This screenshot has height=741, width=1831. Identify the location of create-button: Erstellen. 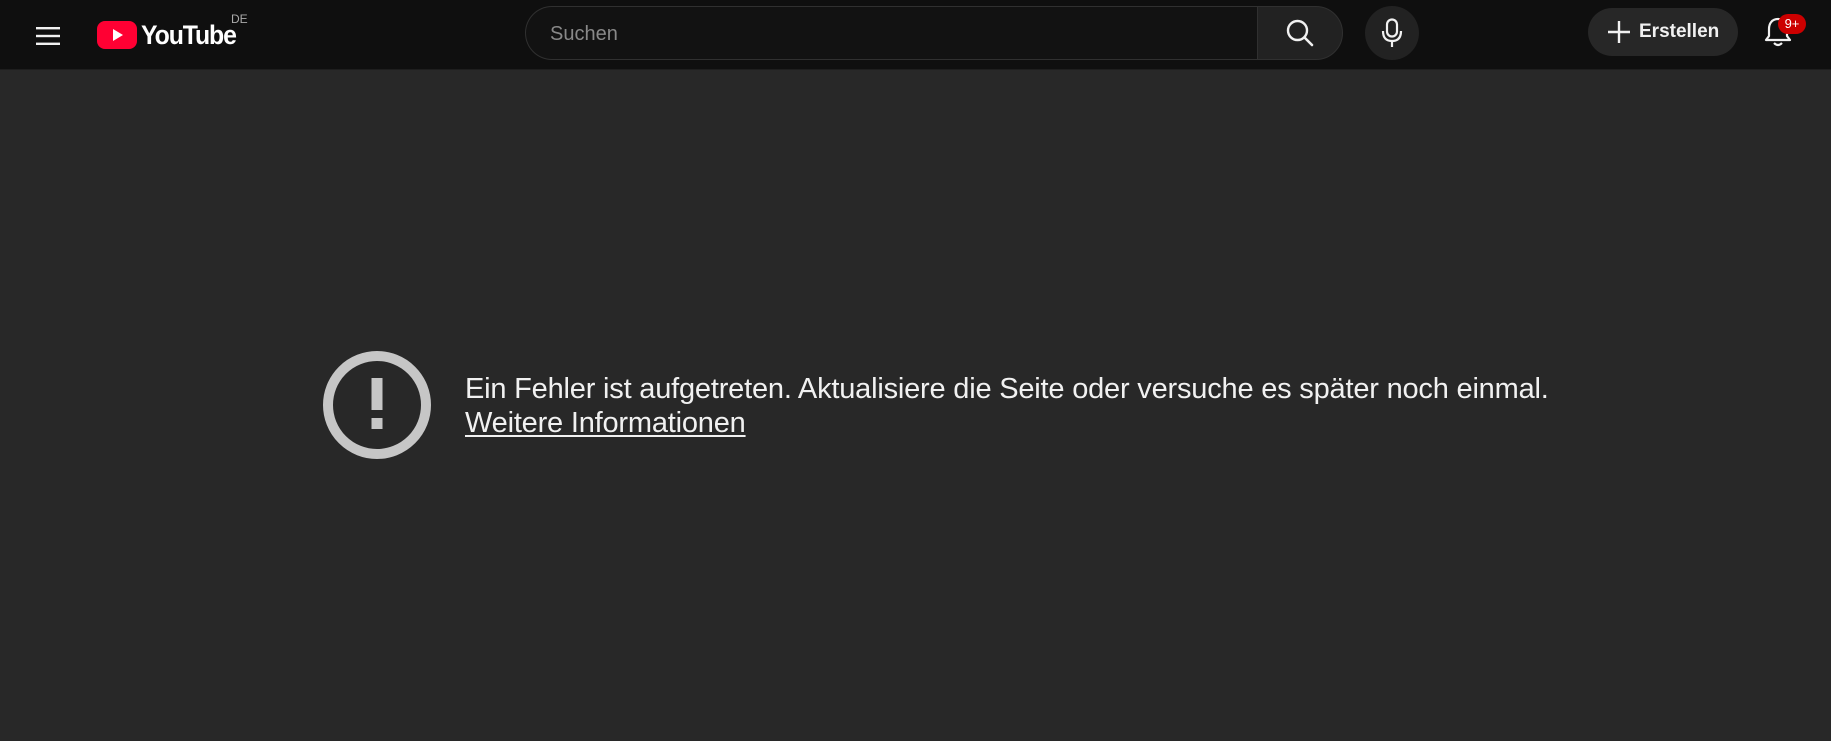
(1663, 32).